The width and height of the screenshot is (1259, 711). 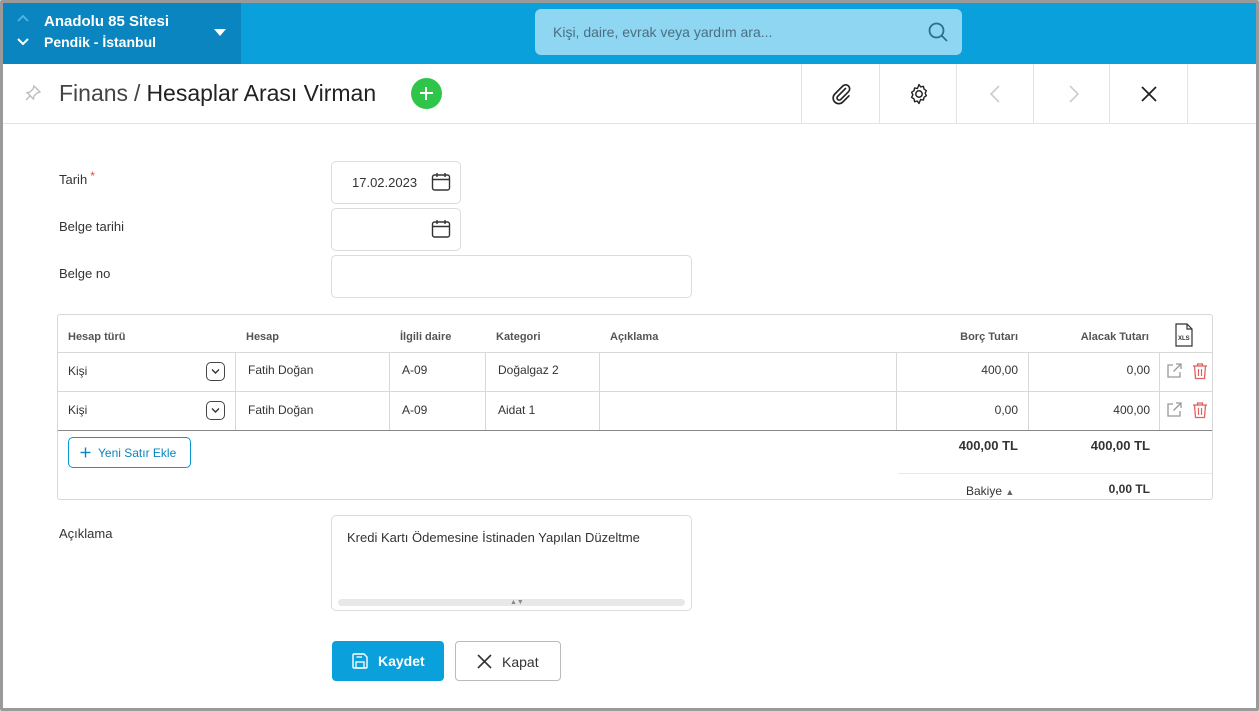 What do you see at coordinates (520, 662) in the screenshot?
I see `close-label: Kapat` at bounding box center [520, 662].